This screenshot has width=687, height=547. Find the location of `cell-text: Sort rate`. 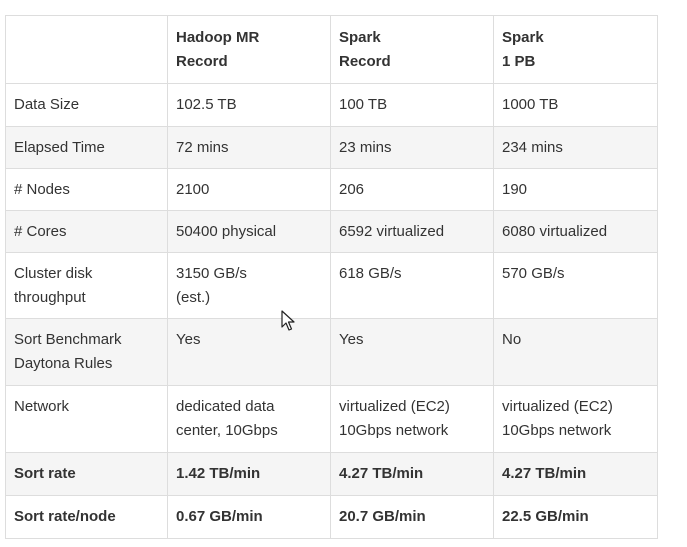

cell-text: Sort rate is located at coordinates (45, 473).